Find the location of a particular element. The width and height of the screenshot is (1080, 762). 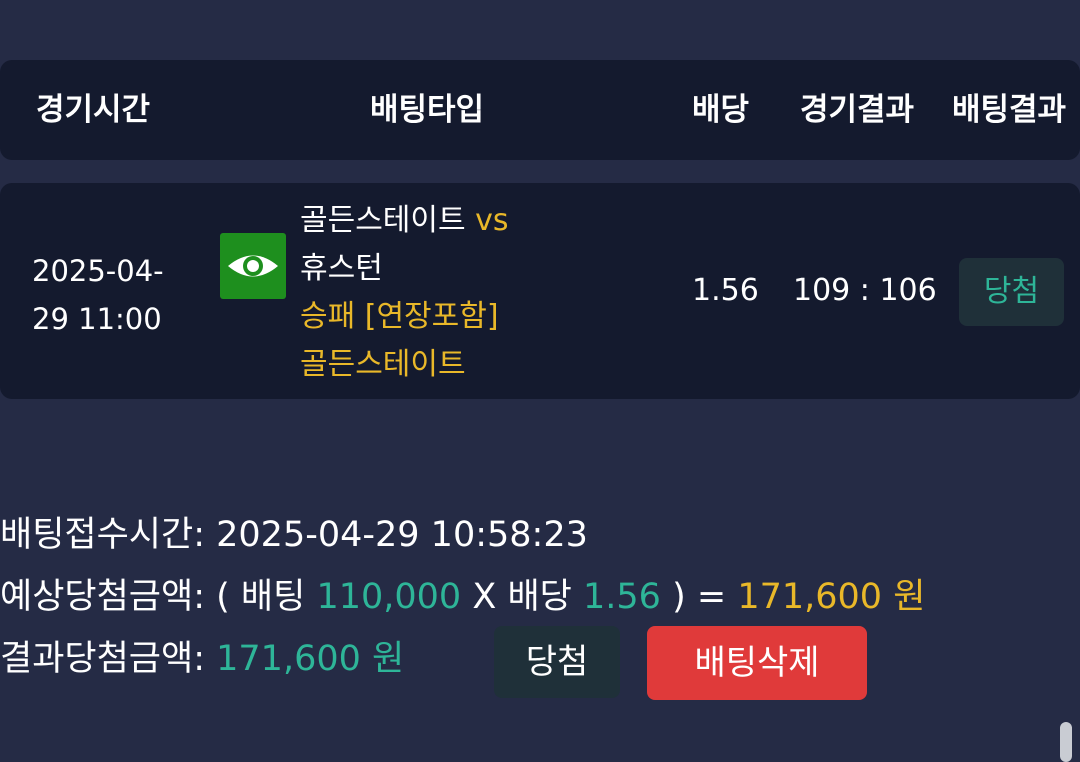

receipt-label: 배팅접수시간: is located at coordinates (102, 535).